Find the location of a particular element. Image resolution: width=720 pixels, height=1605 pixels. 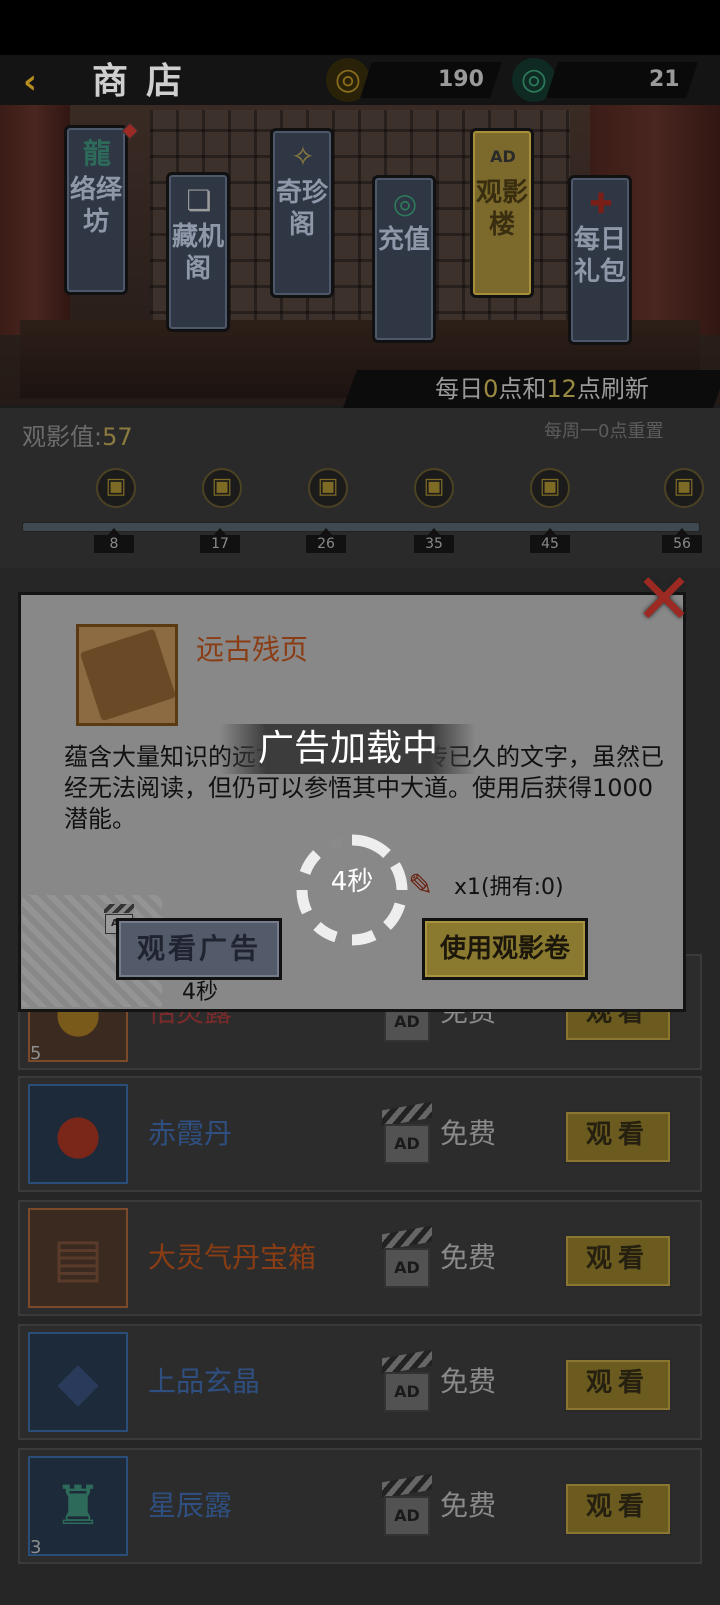

tab-guanyinglou: AD 观影楼 is located at coordinates (502, 213).